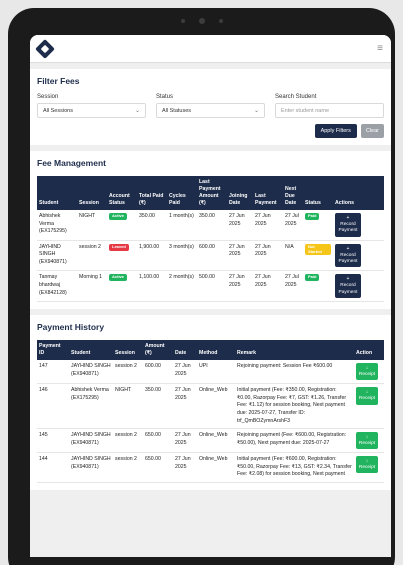  What do you see at coordinates (53, 372) in the screenshot?
I see `cell-id: 147` at bounding box center [53, 372].